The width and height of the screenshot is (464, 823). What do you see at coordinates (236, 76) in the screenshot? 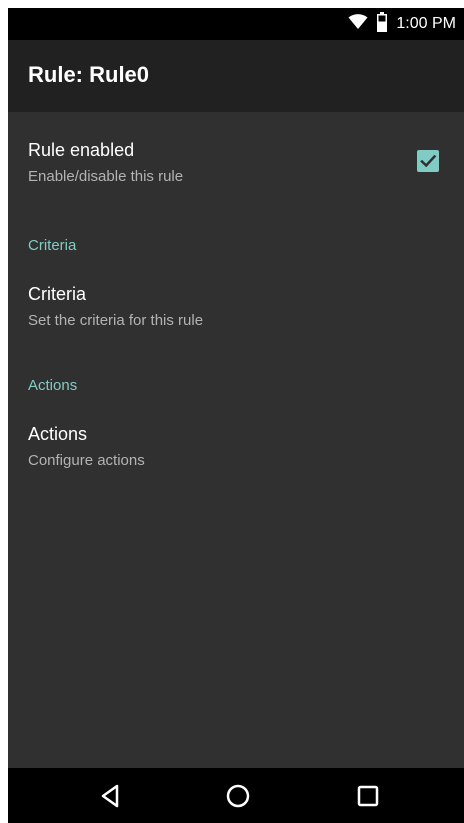
I see `app-bar: Rule: Rule0` at bounding box center [236, 76].